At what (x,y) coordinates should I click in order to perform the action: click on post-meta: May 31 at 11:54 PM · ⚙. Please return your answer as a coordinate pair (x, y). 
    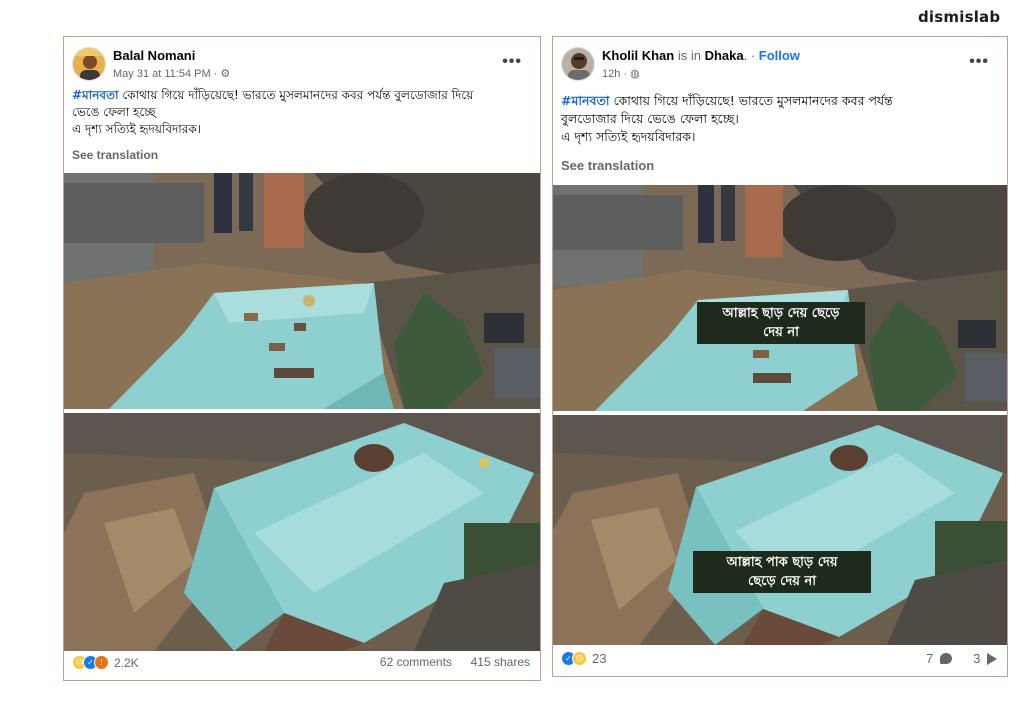
    Looking at the image, I should click on (172, 74).